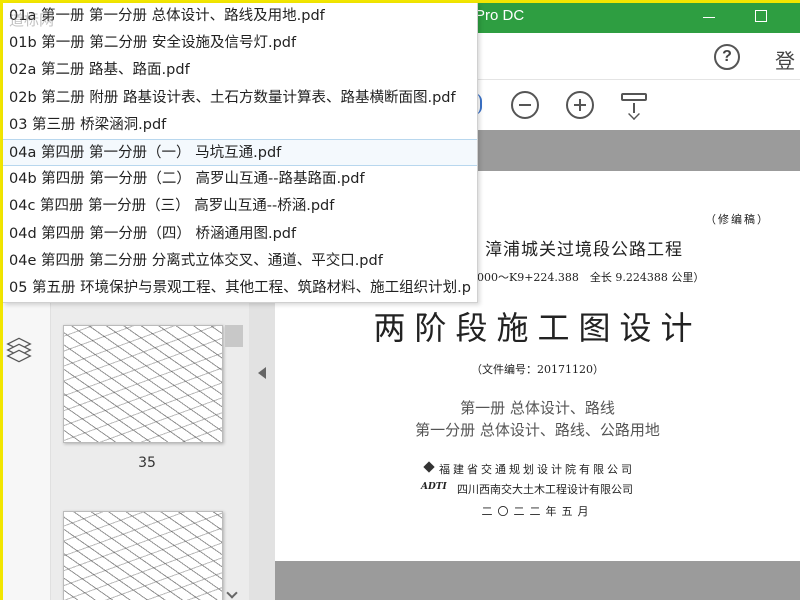 Image resolution: width=800 pixels, height=600 pixels. Describe the element at coordinates (19, 348) in the screenshot. I see `layers-icon` at that location.